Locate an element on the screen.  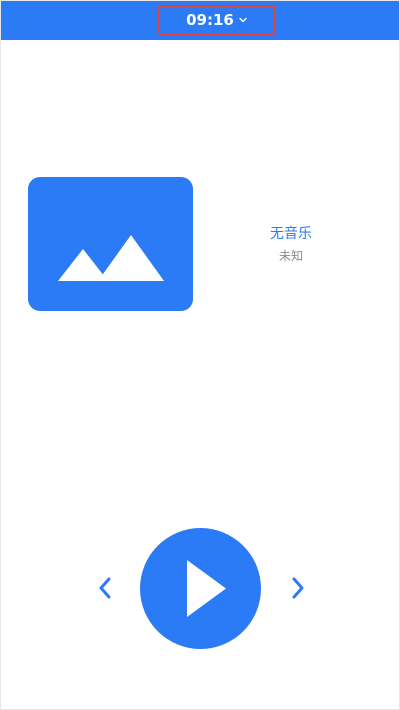
time-label: 09:16 is located at coordinates (210, 20).